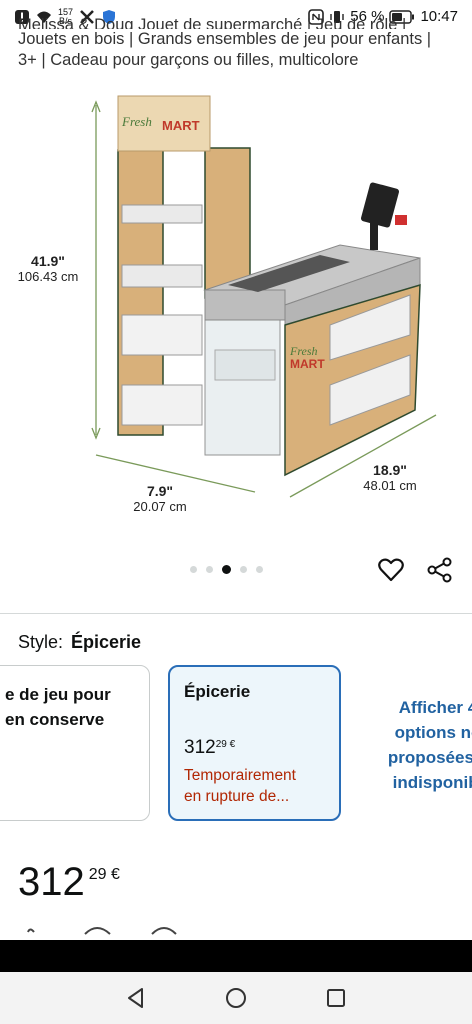  I want to click on carousel-indicator, so click(226, 569).